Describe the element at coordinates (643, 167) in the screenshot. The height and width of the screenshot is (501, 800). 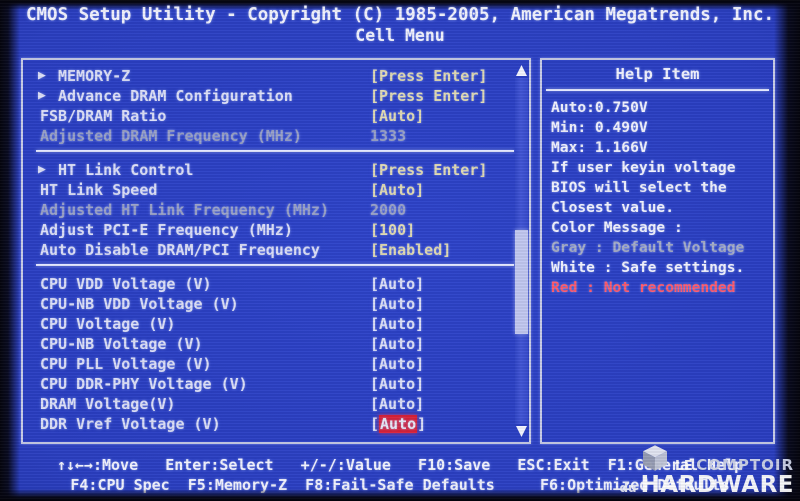
I see `help-text-line: If user keyin voltage` at that location.